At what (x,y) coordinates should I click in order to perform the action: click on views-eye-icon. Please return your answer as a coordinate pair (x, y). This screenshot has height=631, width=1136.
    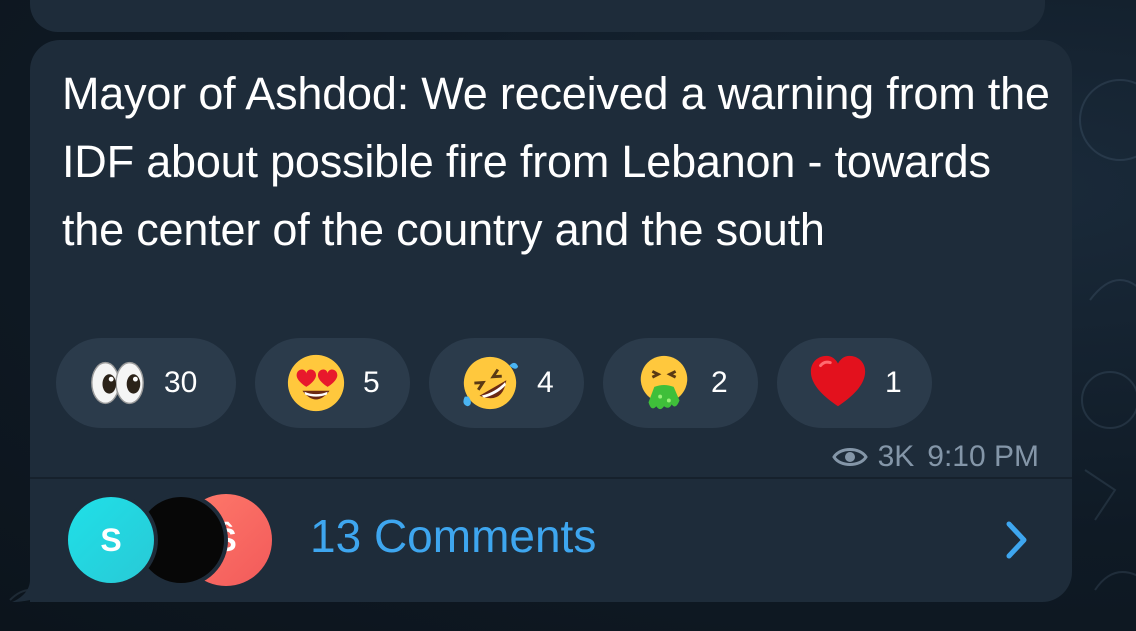
    Looking at the image, I should click on (849, 457).